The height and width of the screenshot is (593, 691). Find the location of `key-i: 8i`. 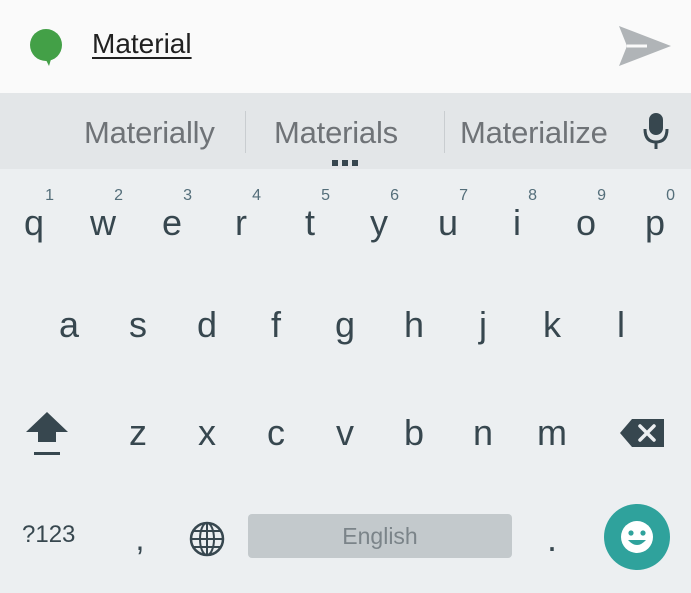

key-i: 8i is located at coordinates (517, 219).